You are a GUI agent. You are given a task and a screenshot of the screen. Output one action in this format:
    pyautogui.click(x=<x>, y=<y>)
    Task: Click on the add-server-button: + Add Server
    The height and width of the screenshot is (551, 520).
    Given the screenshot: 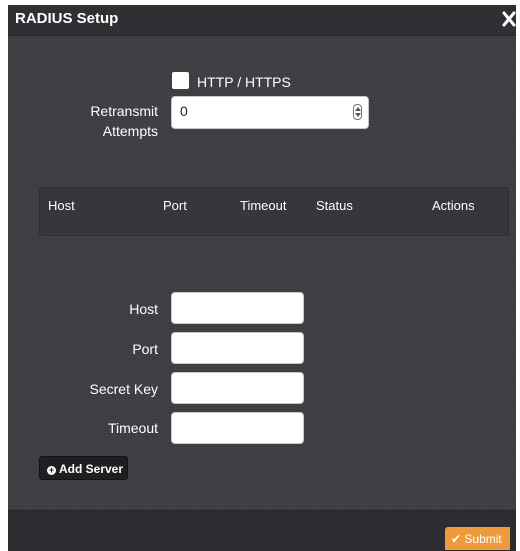 What is the action you would take?
    pyautogui.click(x=83, y=468)
    